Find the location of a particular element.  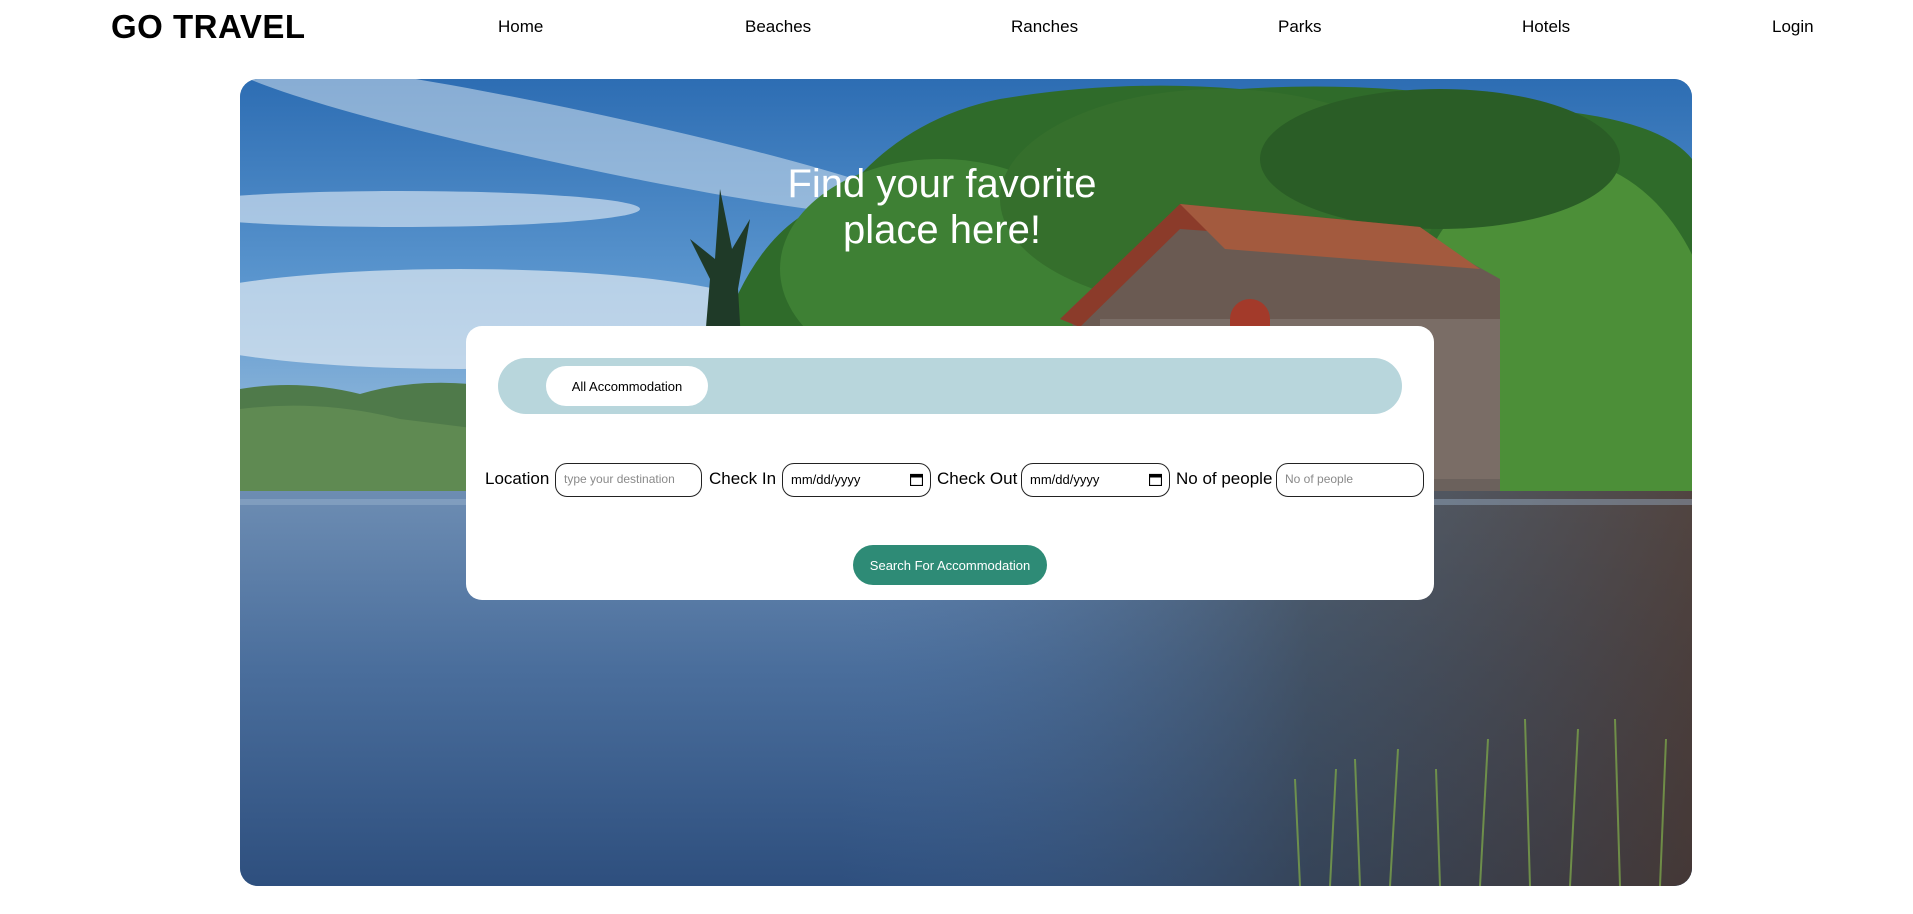

checkout-date-input: mm/dd/yyyy is located at coordinates (1095, 480).